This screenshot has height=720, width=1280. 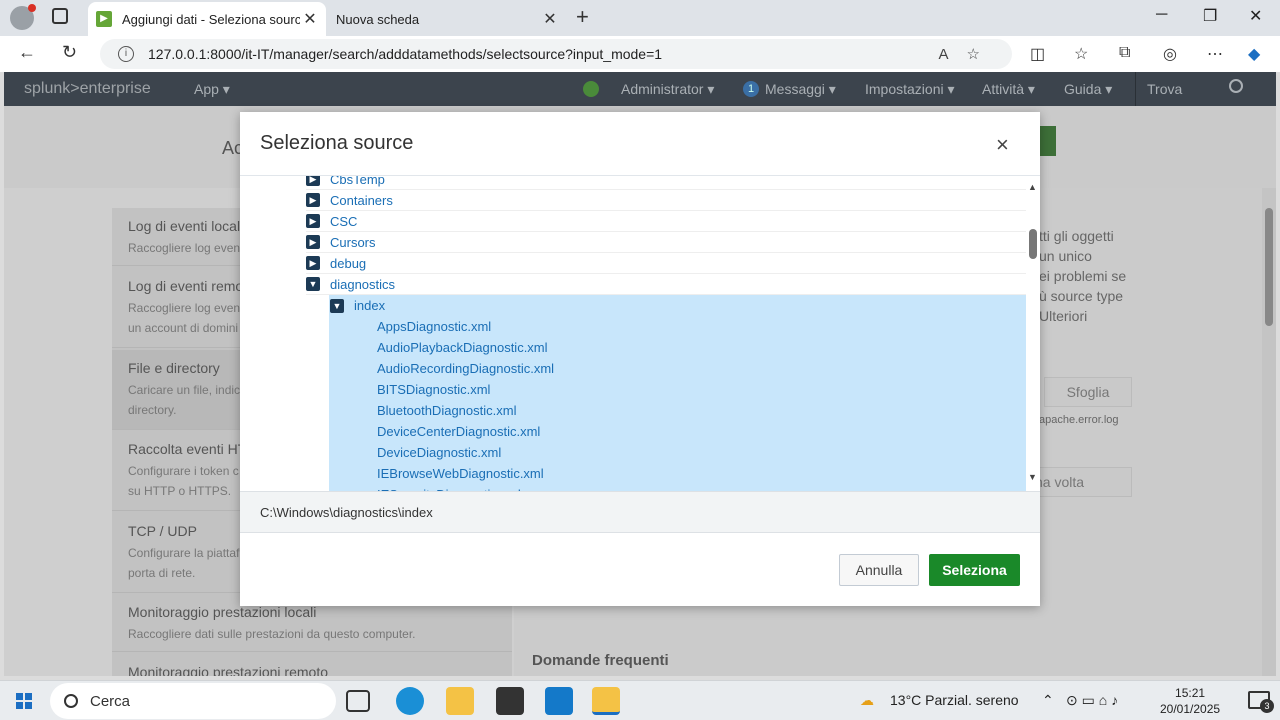 What do you see at coordinates (212, 89) in the screenshot?
I see `app-menu: App ▾` at bounding box center [212, 89].